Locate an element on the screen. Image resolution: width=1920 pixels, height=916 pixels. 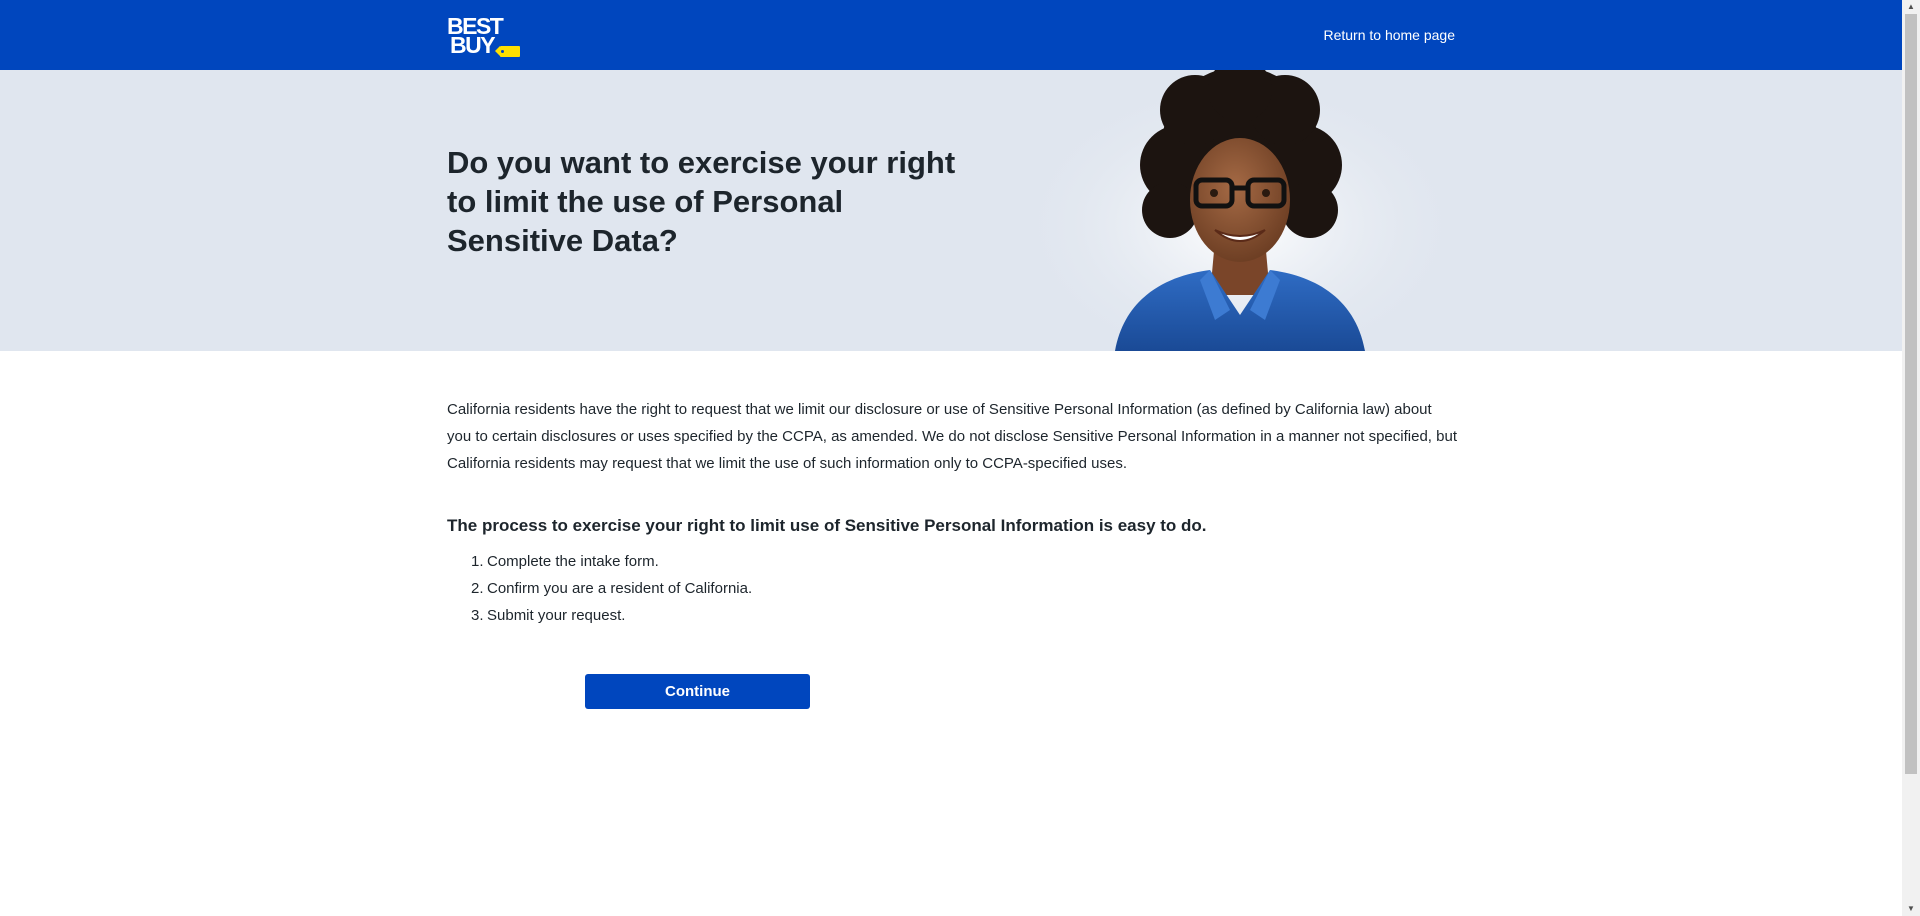
list-item: 3. Submit your request. is located at coordinates (747, 615).